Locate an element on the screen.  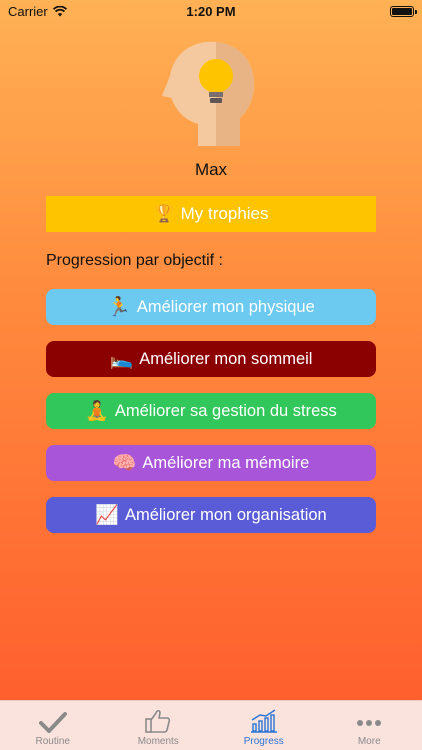
my-trophies-label: My trophies is located at coordinates (224, 213).